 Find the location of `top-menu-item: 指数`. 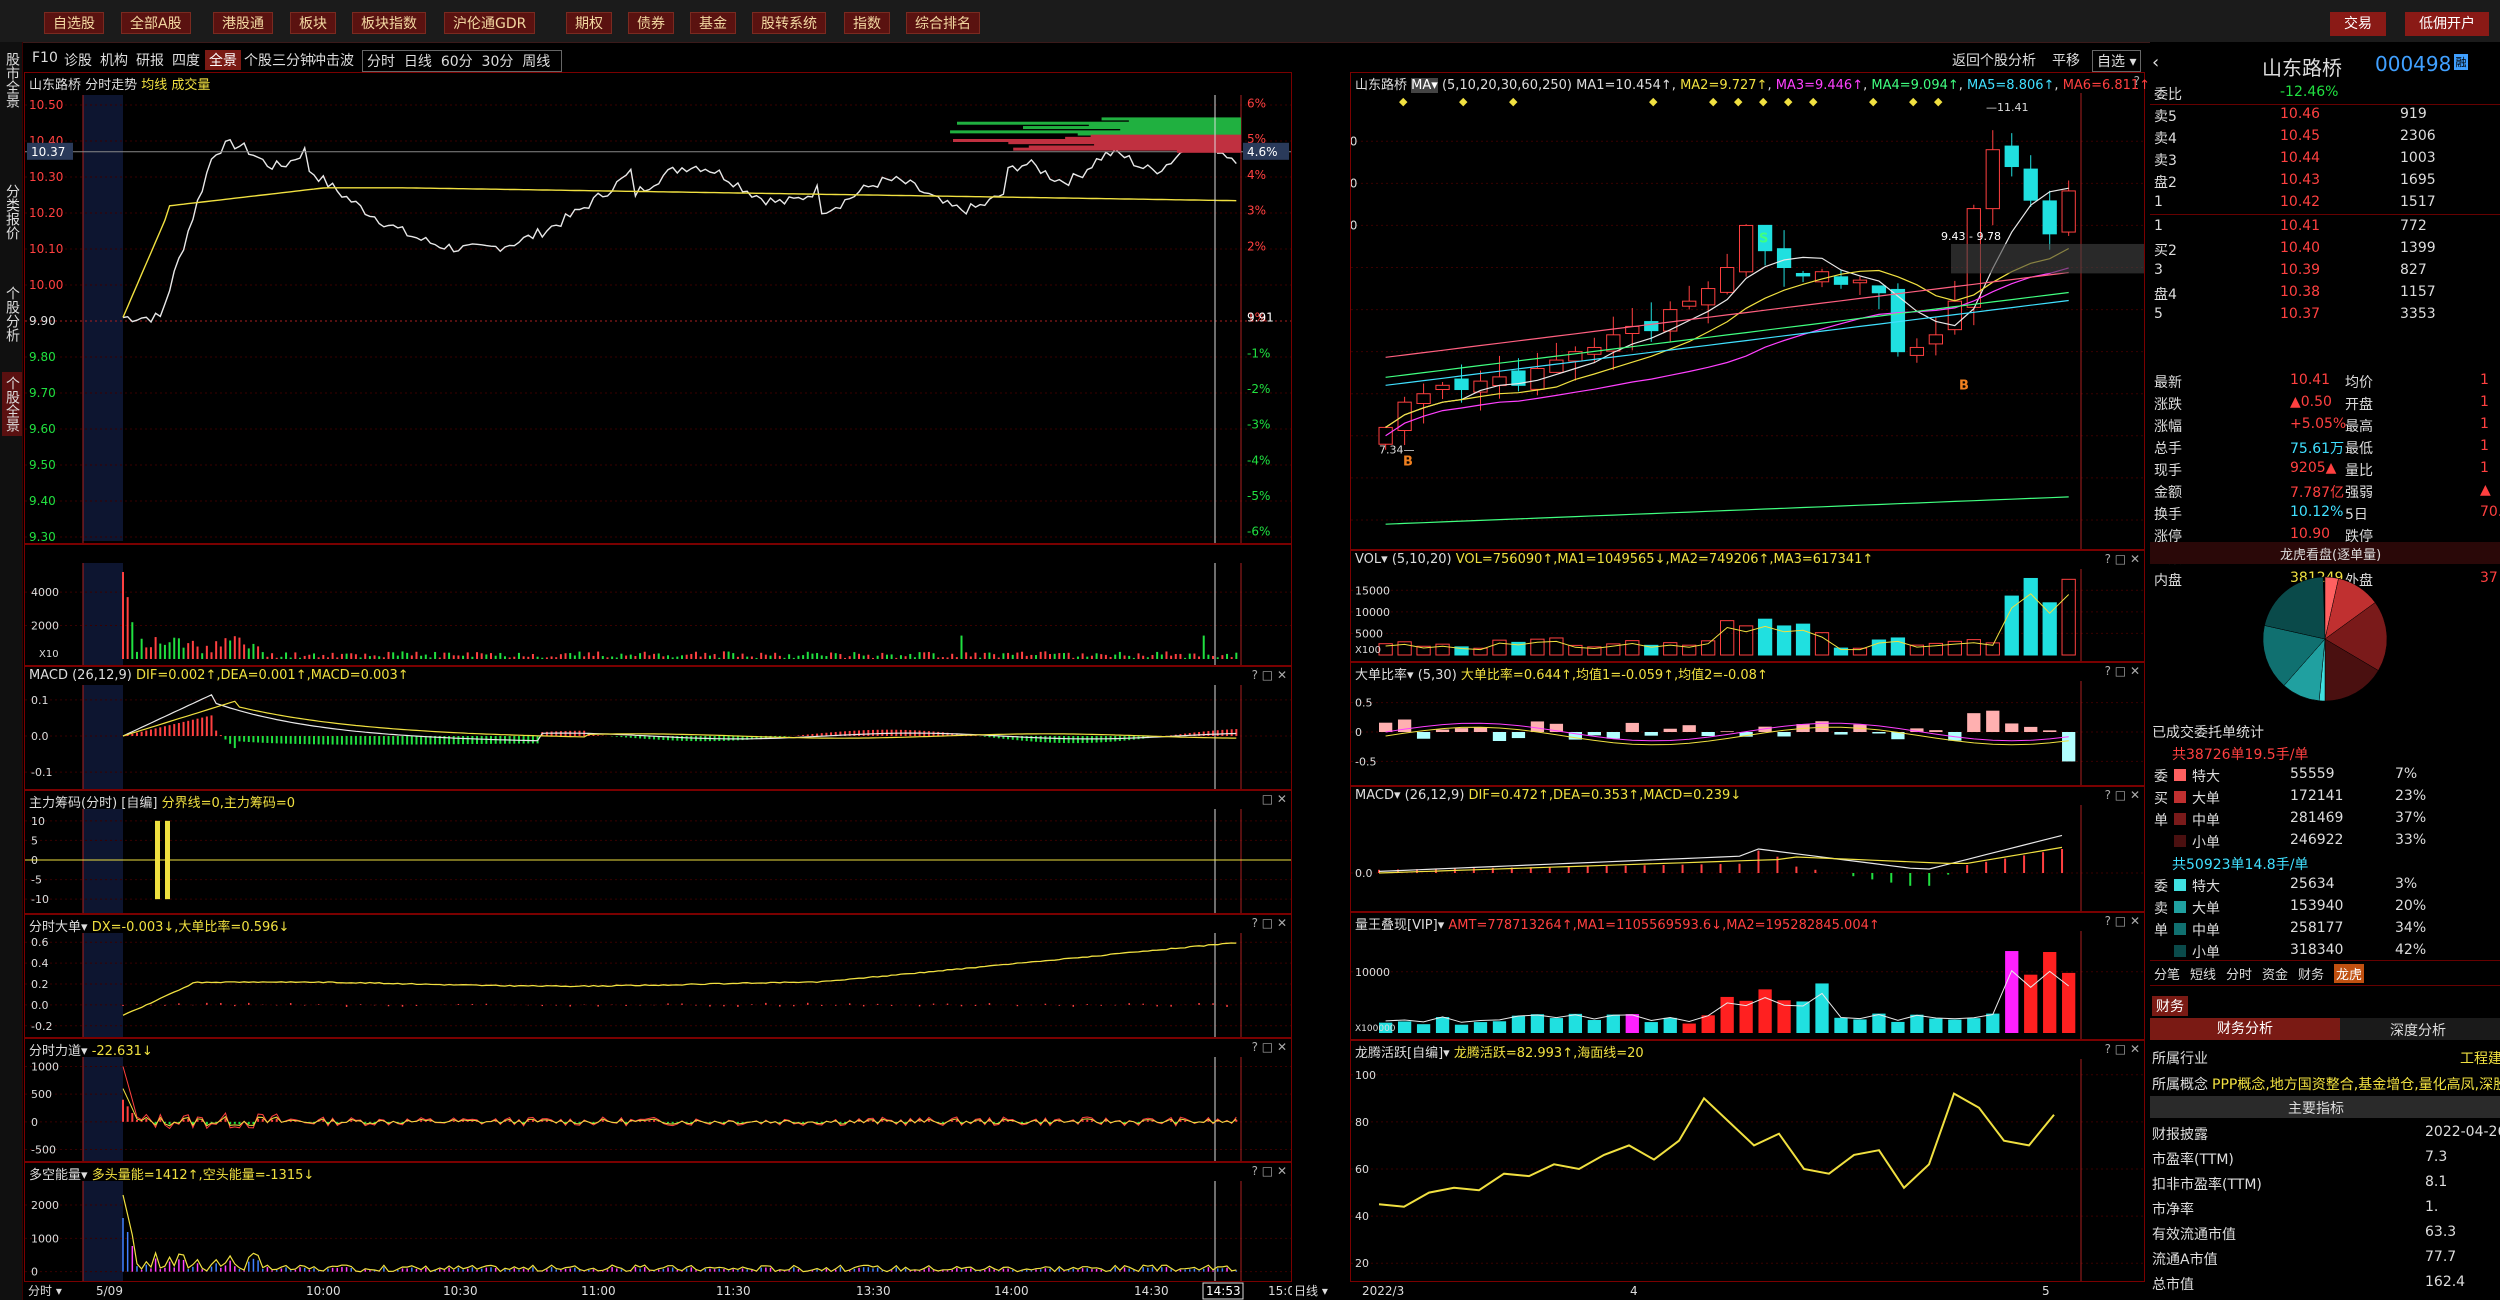

top-menu-item: 指数 is located at coordinates (867, 23).